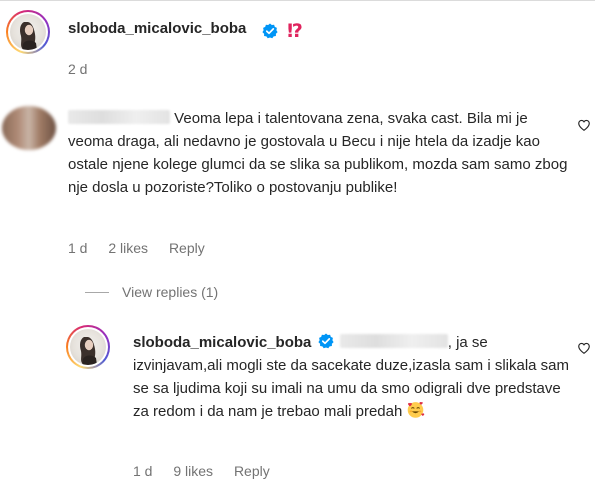  Describe the element at coordinates (88, 351) in the screenshot. I see `reply-avatar-photo-icon` at that location.